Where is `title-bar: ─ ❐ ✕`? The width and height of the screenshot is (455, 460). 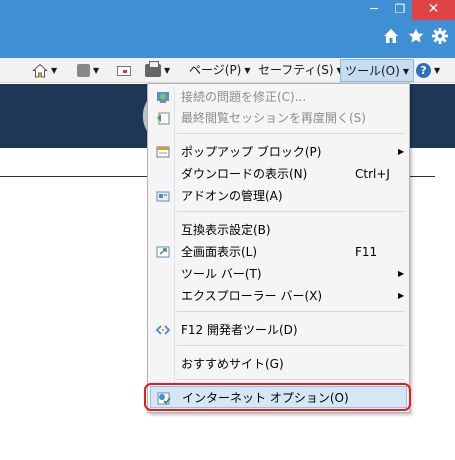 title-bar: ─ ❐ ✕ is located at coordinates (227, 29).